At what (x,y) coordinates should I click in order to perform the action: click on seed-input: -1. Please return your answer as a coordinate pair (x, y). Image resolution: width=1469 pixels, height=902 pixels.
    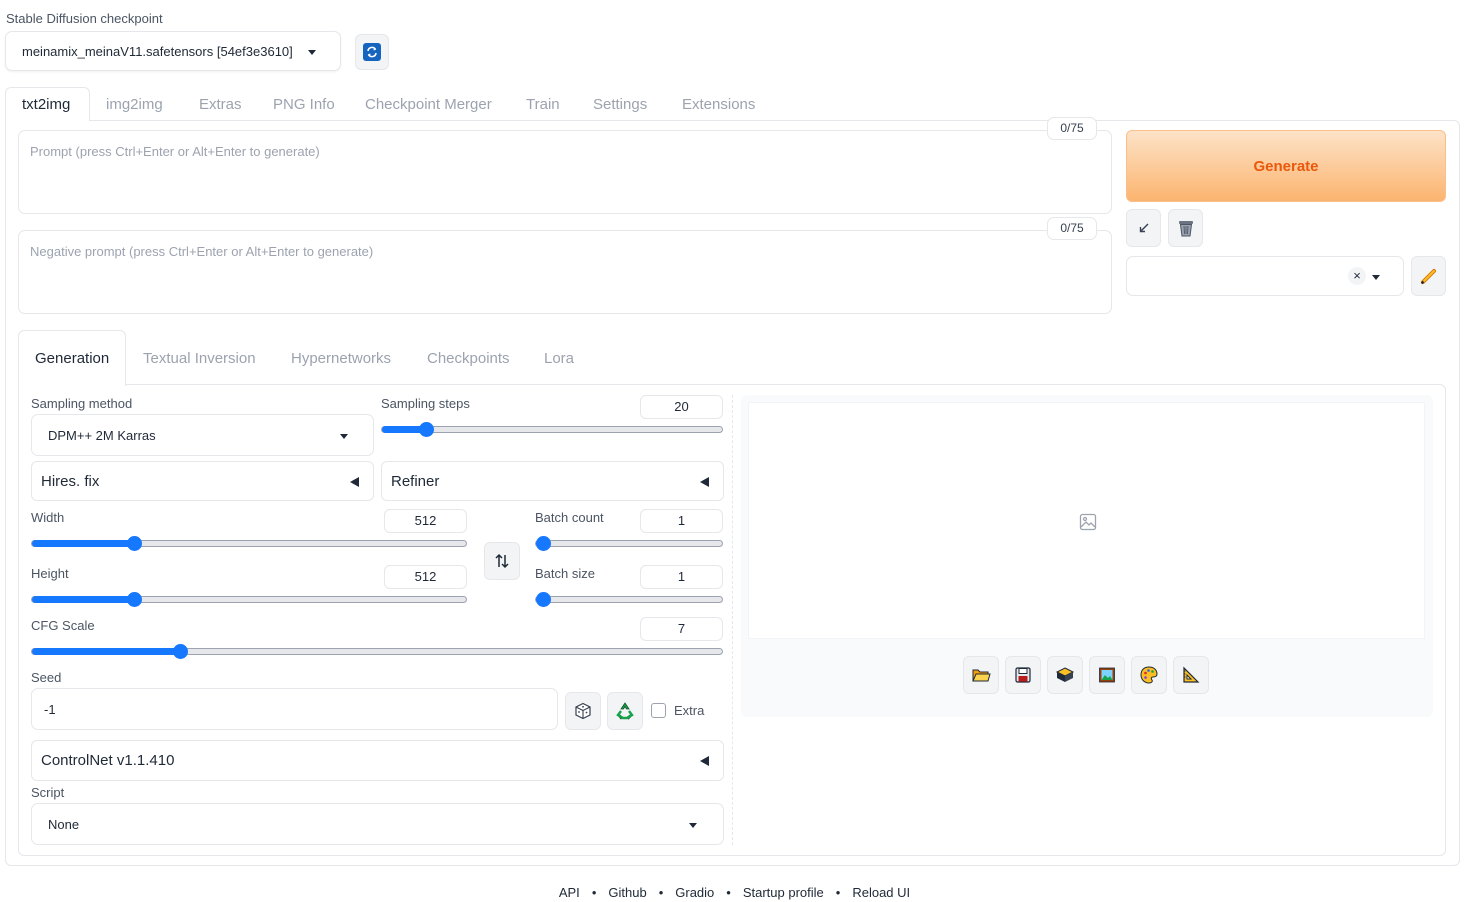
    Looking at the image, I should click on (294, 709).